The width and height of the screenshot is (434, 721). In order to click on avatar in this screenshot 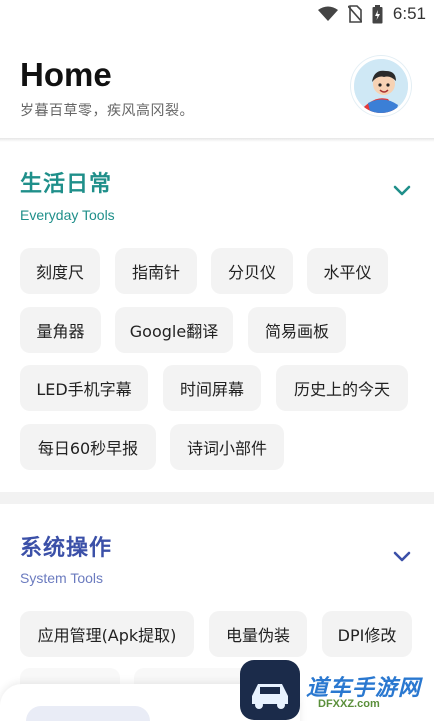, I will do `click(381, 86)`.